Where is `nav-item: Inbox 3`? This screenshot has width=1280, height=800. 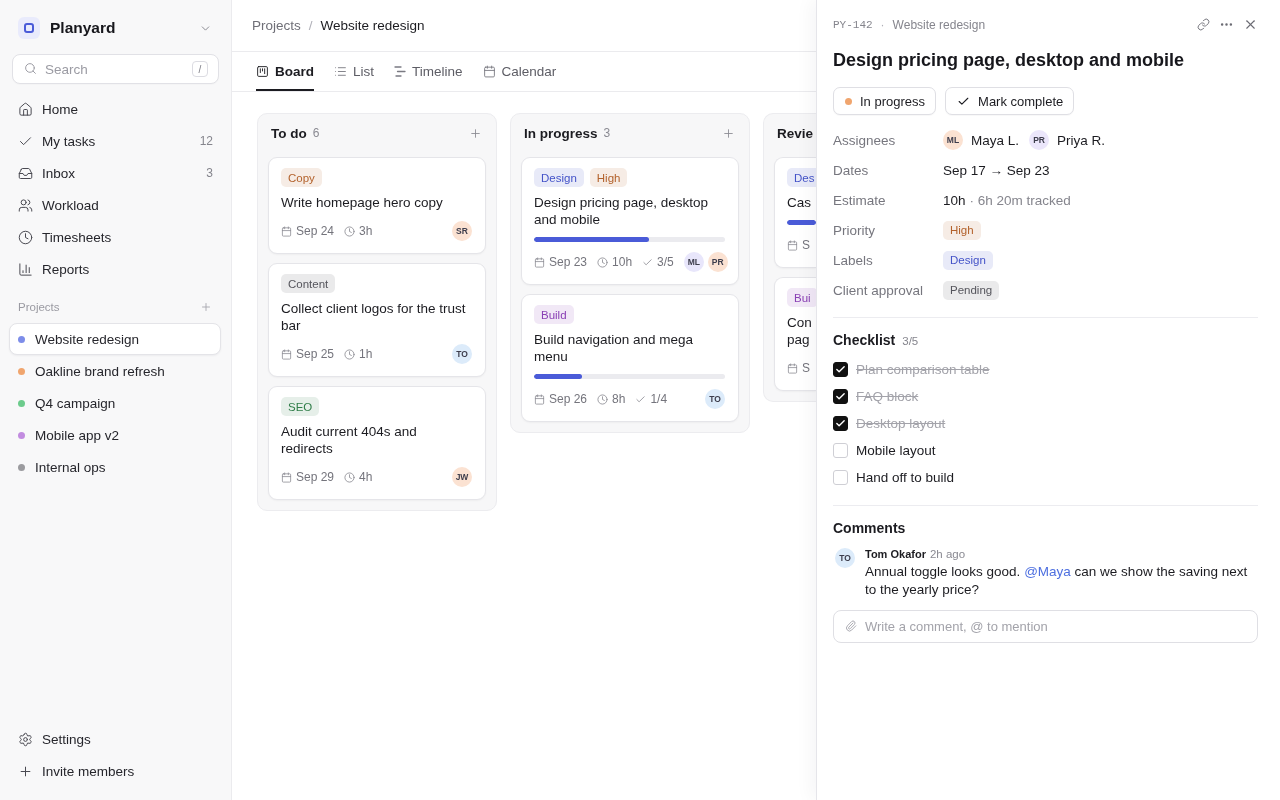 nav-item: Inbox 3 is located at coordinates (115, 173).